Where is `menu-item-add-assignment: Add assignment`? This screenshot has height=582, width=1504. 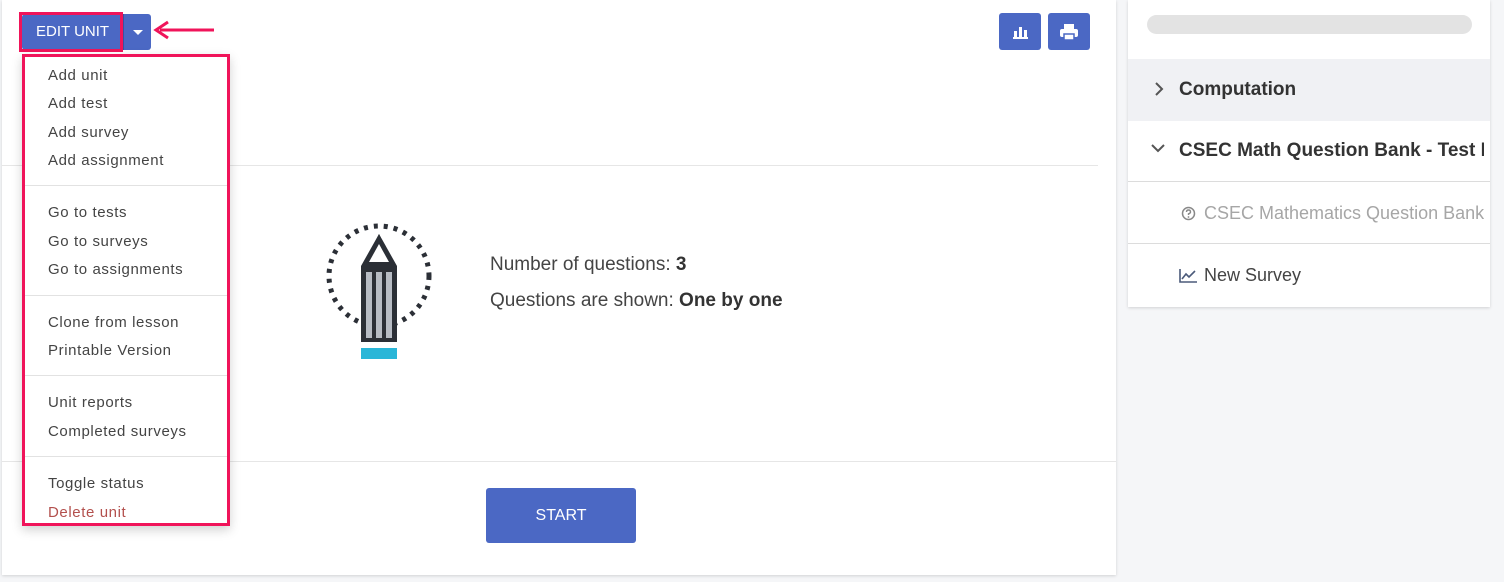
menu-item-add-assignment: Add assignment is located at coordinates (106, 160).